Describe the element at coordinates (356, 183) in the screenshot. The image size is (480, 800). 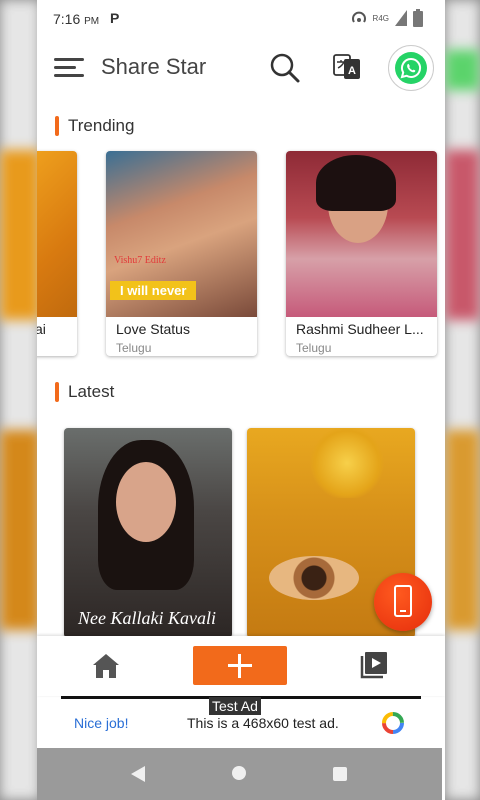
I see `thumbnail-hair` at that location.